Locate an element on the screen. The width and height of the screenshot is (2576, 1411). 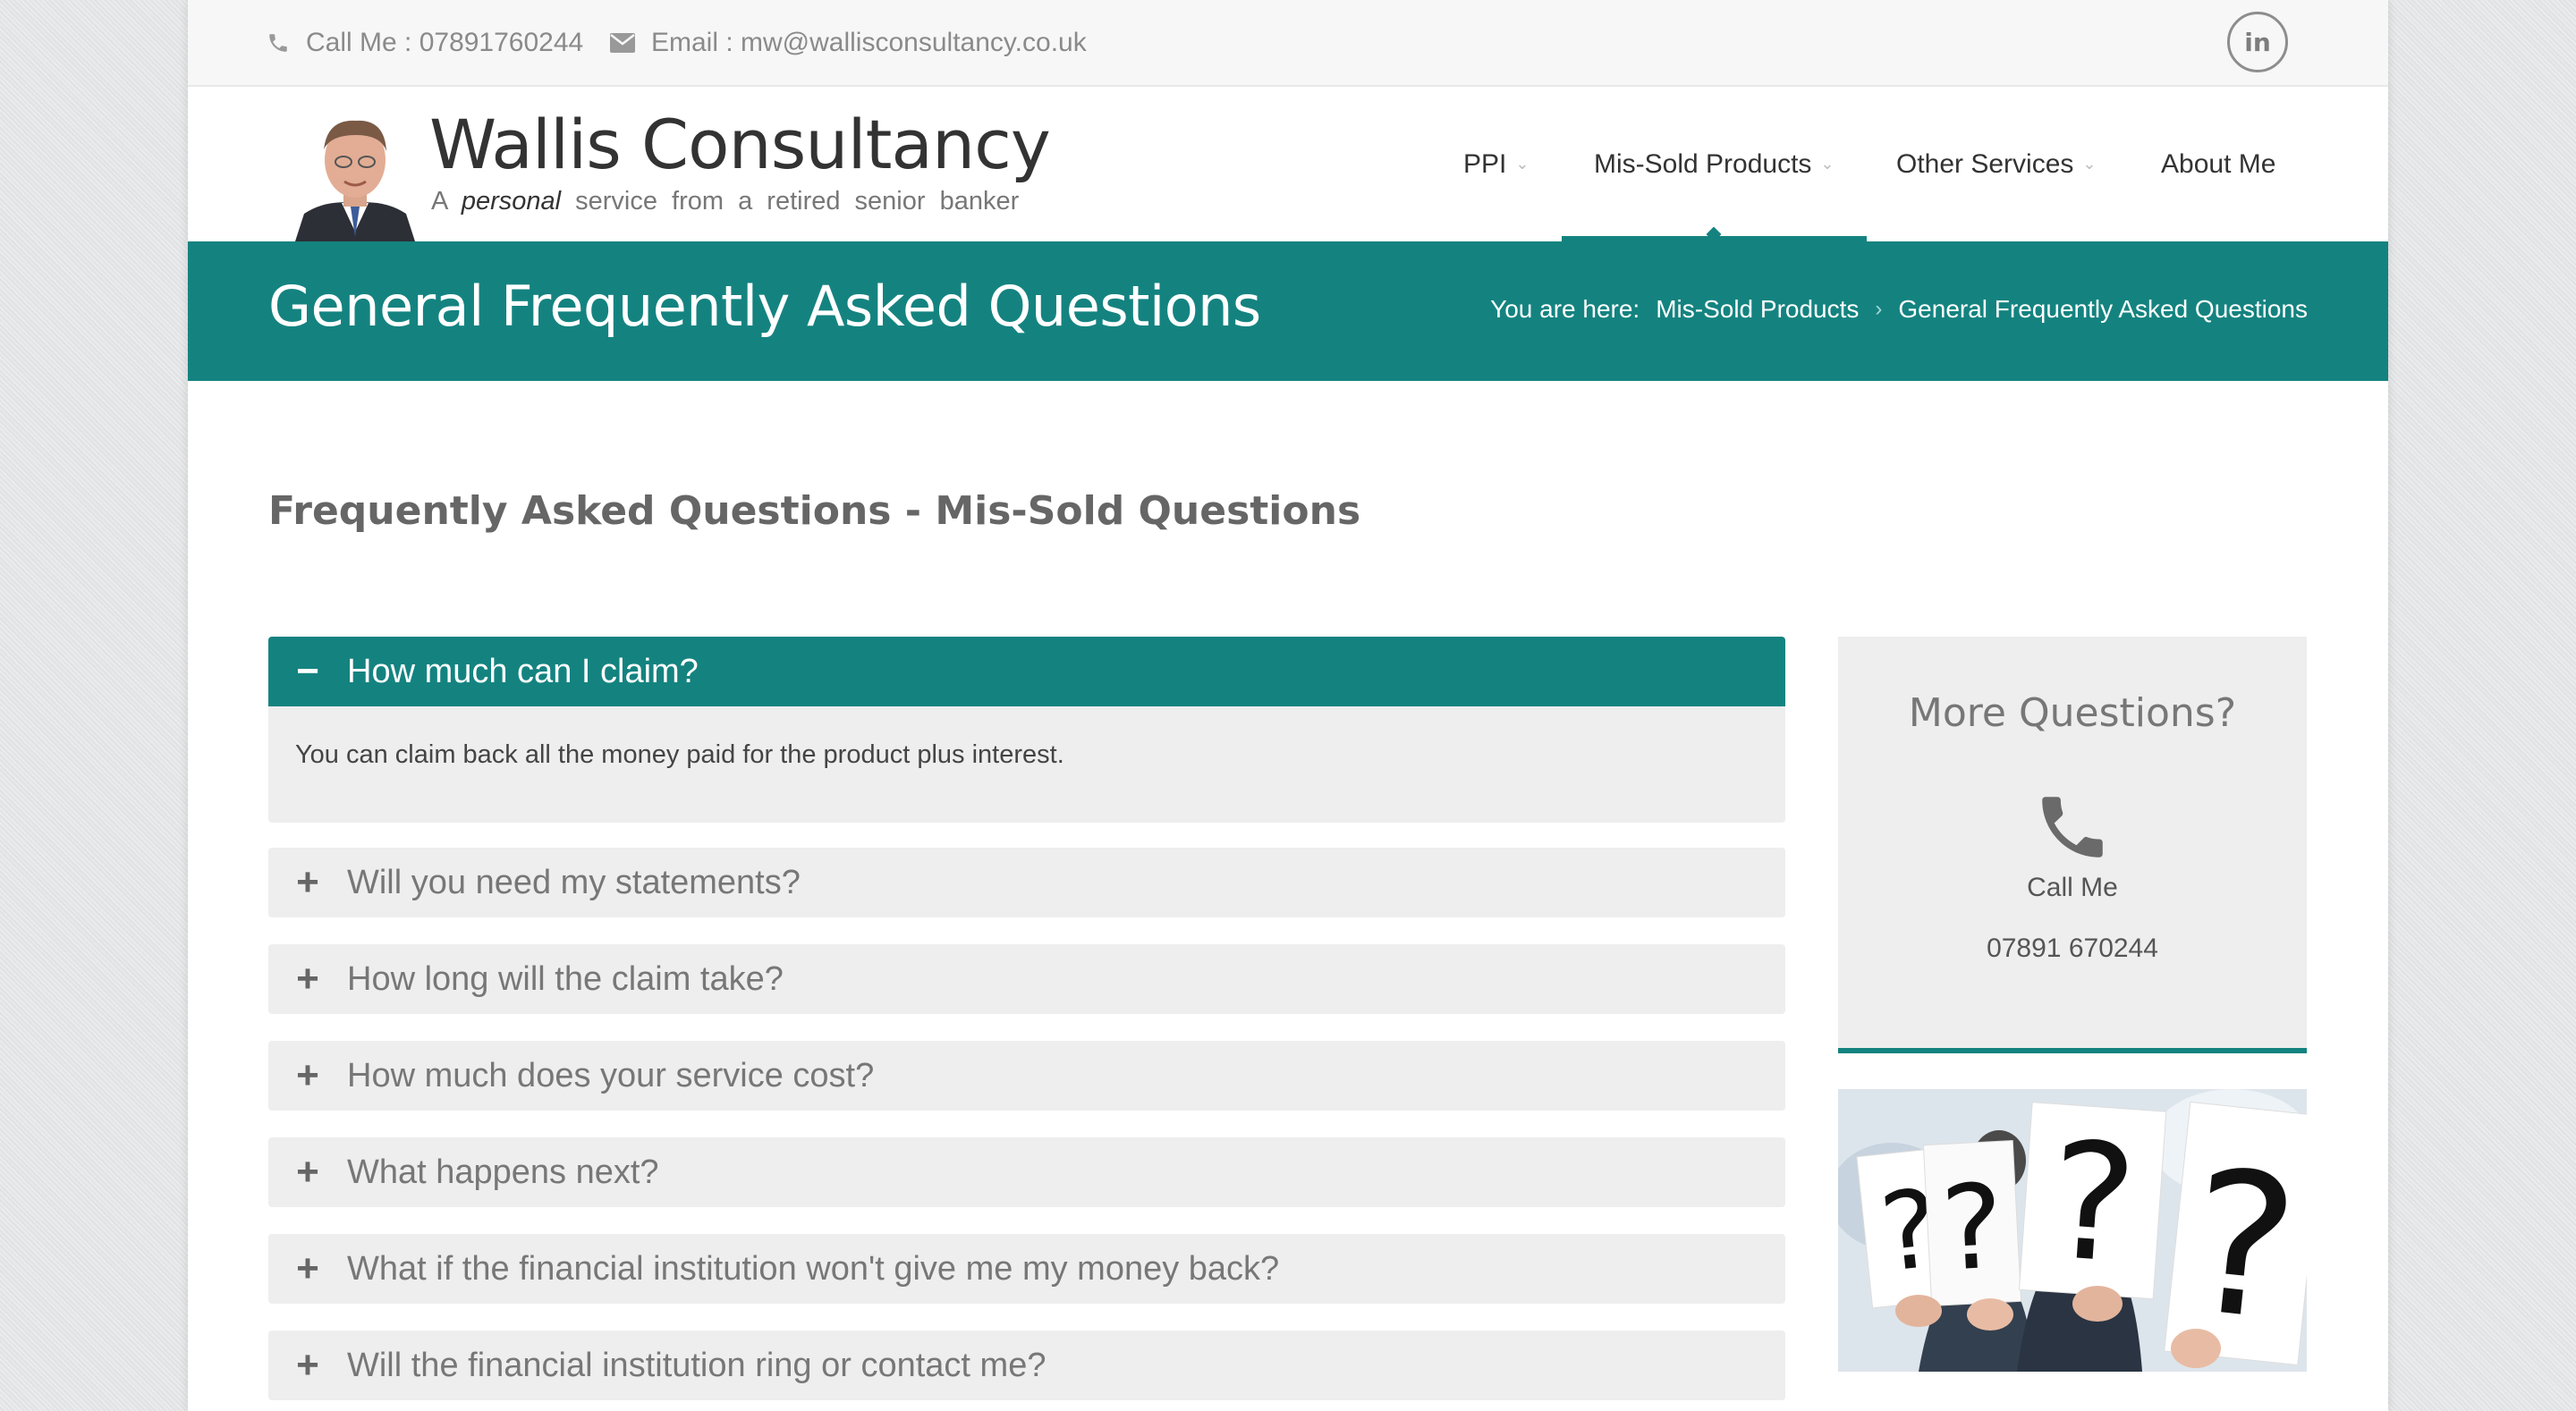
linkedin-label: in is located at coordinates (2257, 42).